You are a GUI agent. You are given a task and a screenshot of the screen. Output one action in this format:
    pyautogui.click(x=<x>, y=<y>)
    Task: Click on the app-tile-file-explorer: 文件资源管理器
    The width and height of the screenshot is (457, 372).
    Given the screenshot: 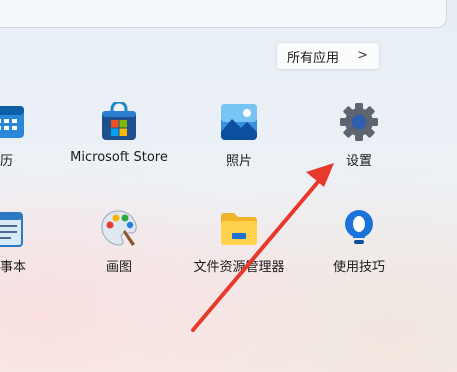 What is the action you would take?
    pyautogui.click(x=239, y=253)
    